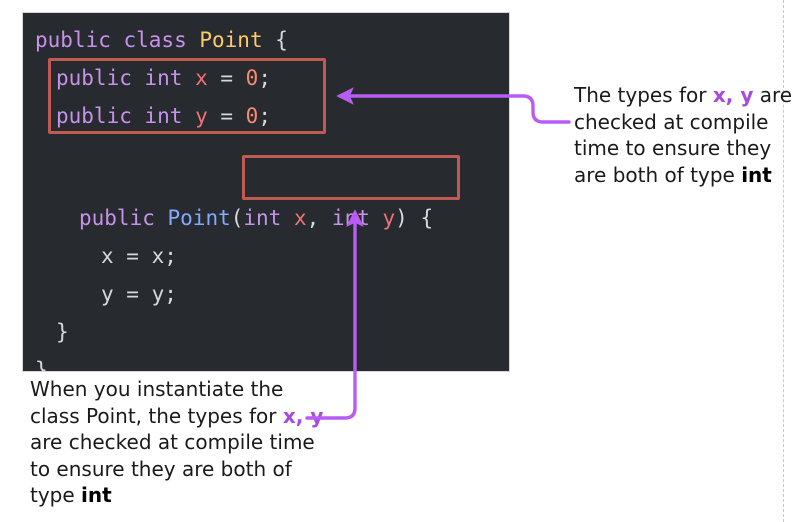 This screenshot has width=800, height=522. What do you see at coordinates (123, 218) in the screenshot?
I see `code-token-keyword: public` at bounding box center [123, 218].